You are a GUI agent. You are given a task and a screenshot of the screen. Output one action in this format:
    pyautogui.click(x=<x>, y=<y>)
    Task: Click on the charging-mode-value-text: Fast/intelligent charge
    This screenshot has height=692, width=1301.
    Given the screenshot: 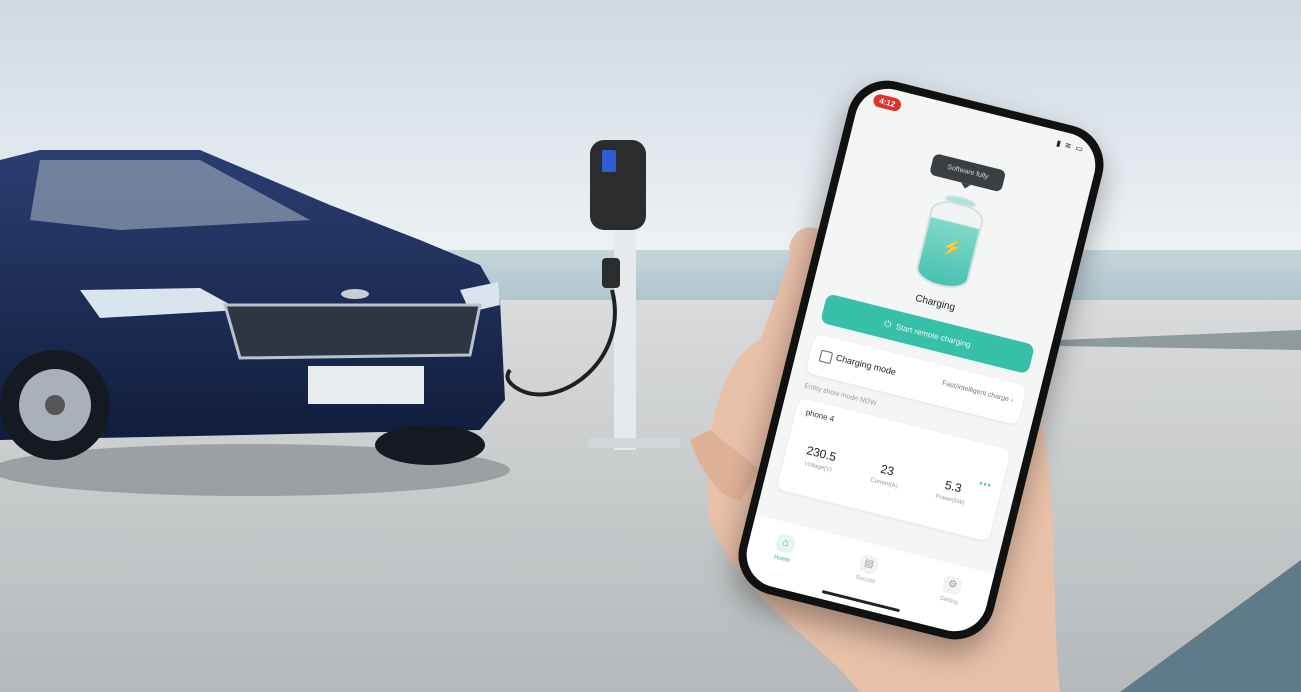 What is the action you would take?
    pyautogui.click(x=975, y=391)
    